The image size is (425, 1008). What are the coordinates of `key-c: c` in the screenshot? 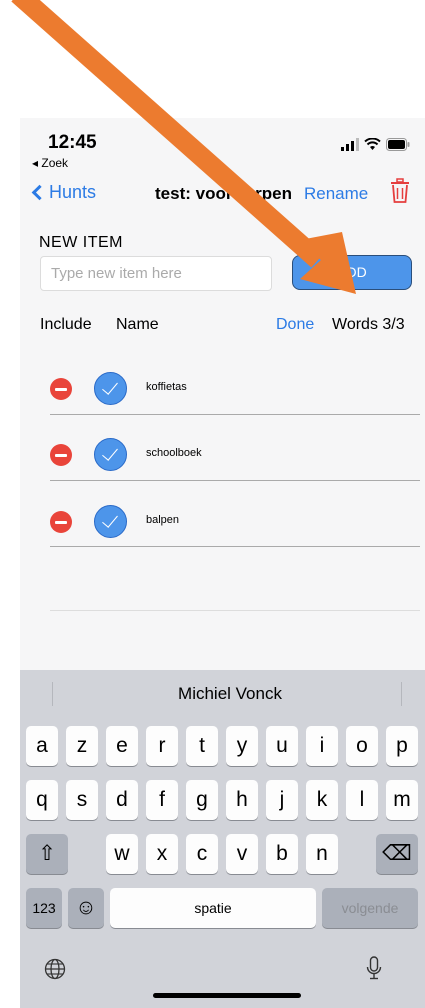 It's located at (202, 854).